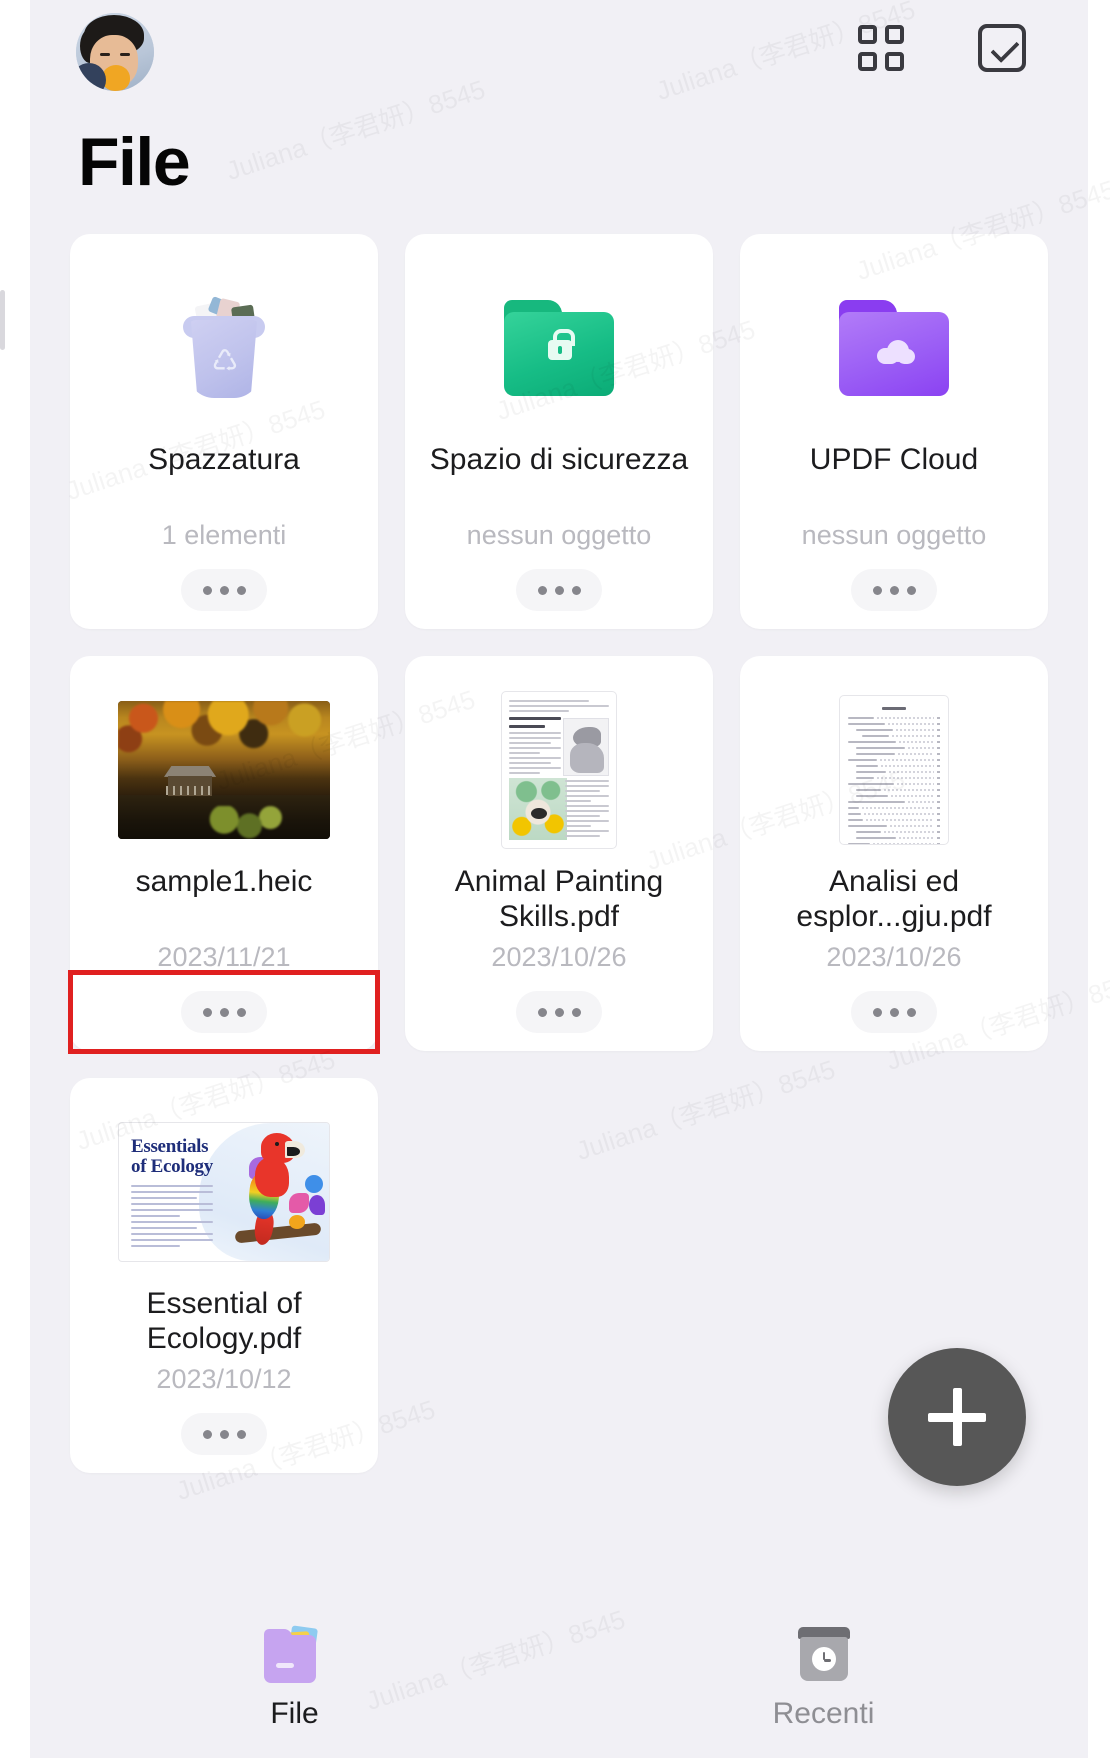 The height and width of the screenshot is (1758, 1110). I want to click on flower-photo, so click(538, 809).